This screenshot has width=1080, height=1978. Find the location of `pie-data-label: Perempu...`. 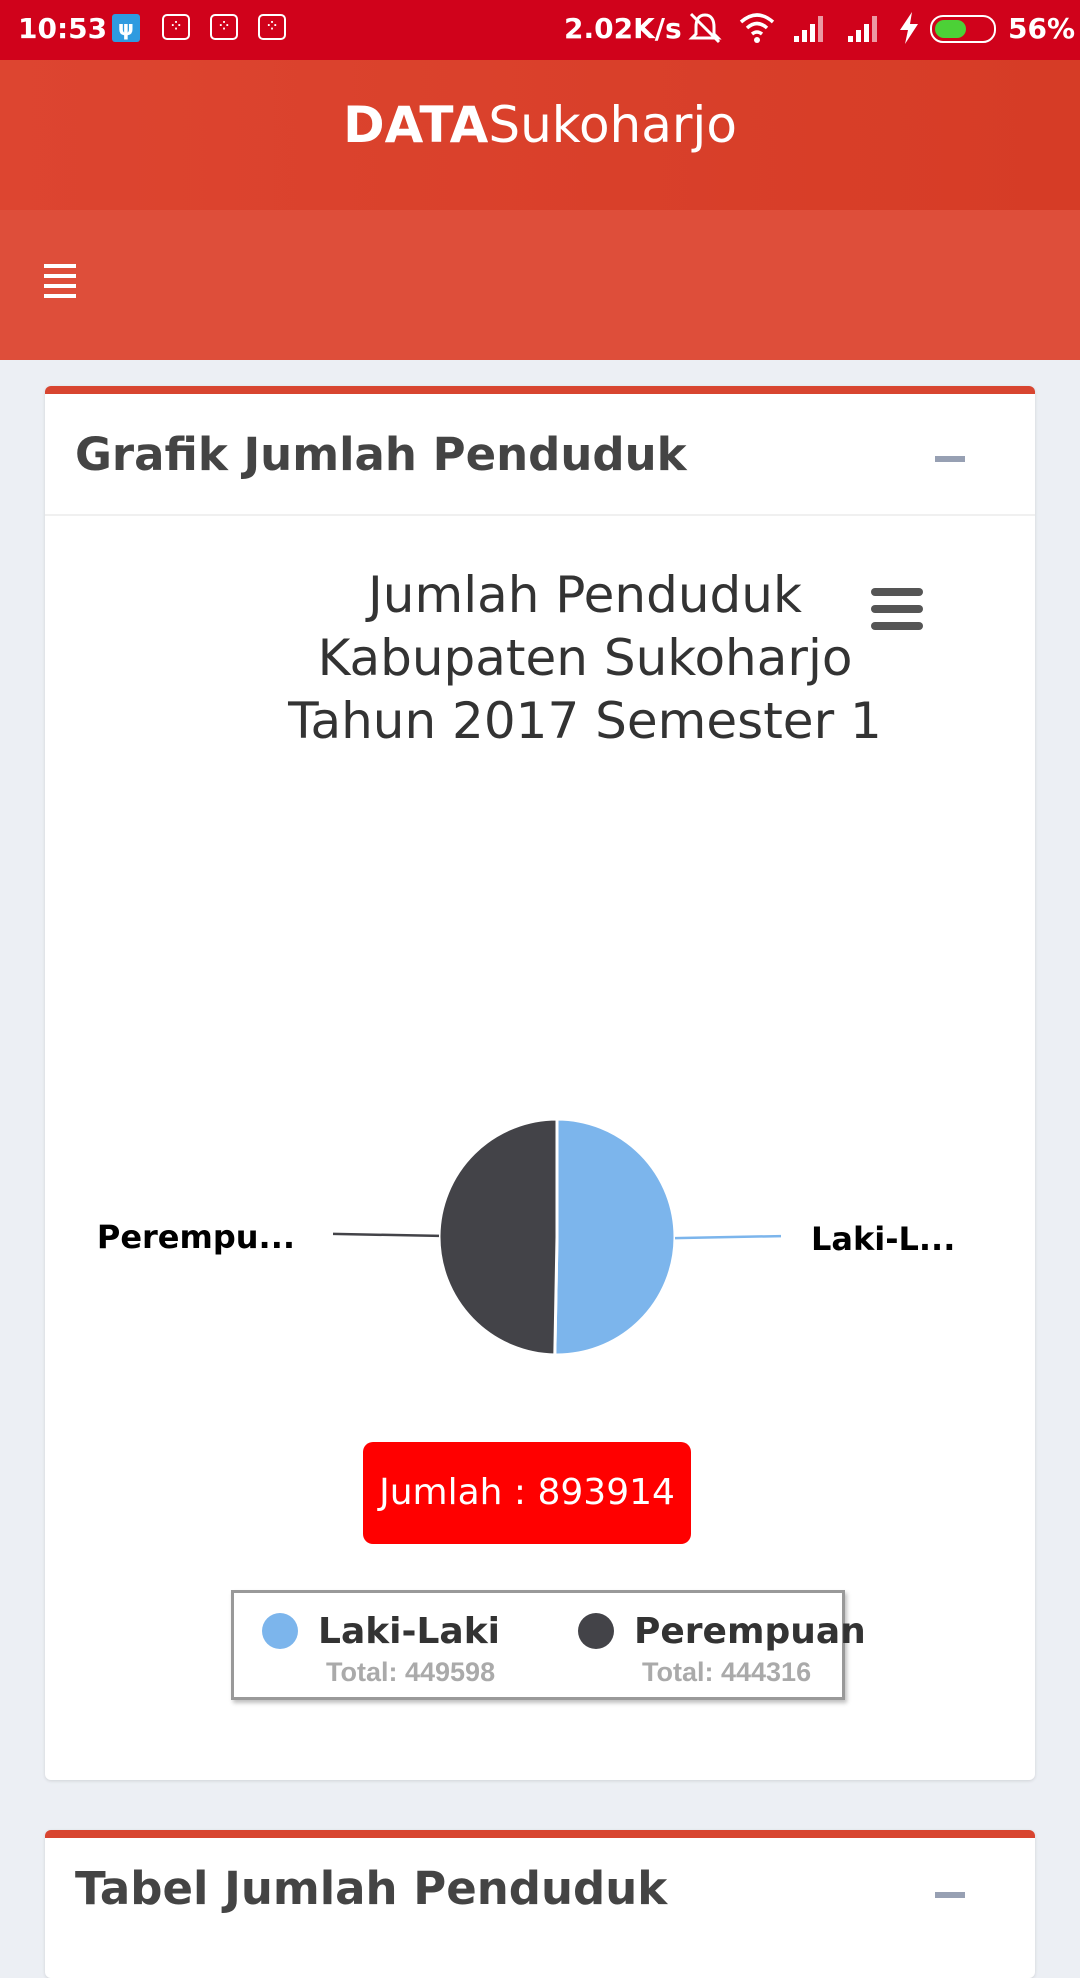

pie-data-label: Perempu... is located at coordinates (196, 1237).